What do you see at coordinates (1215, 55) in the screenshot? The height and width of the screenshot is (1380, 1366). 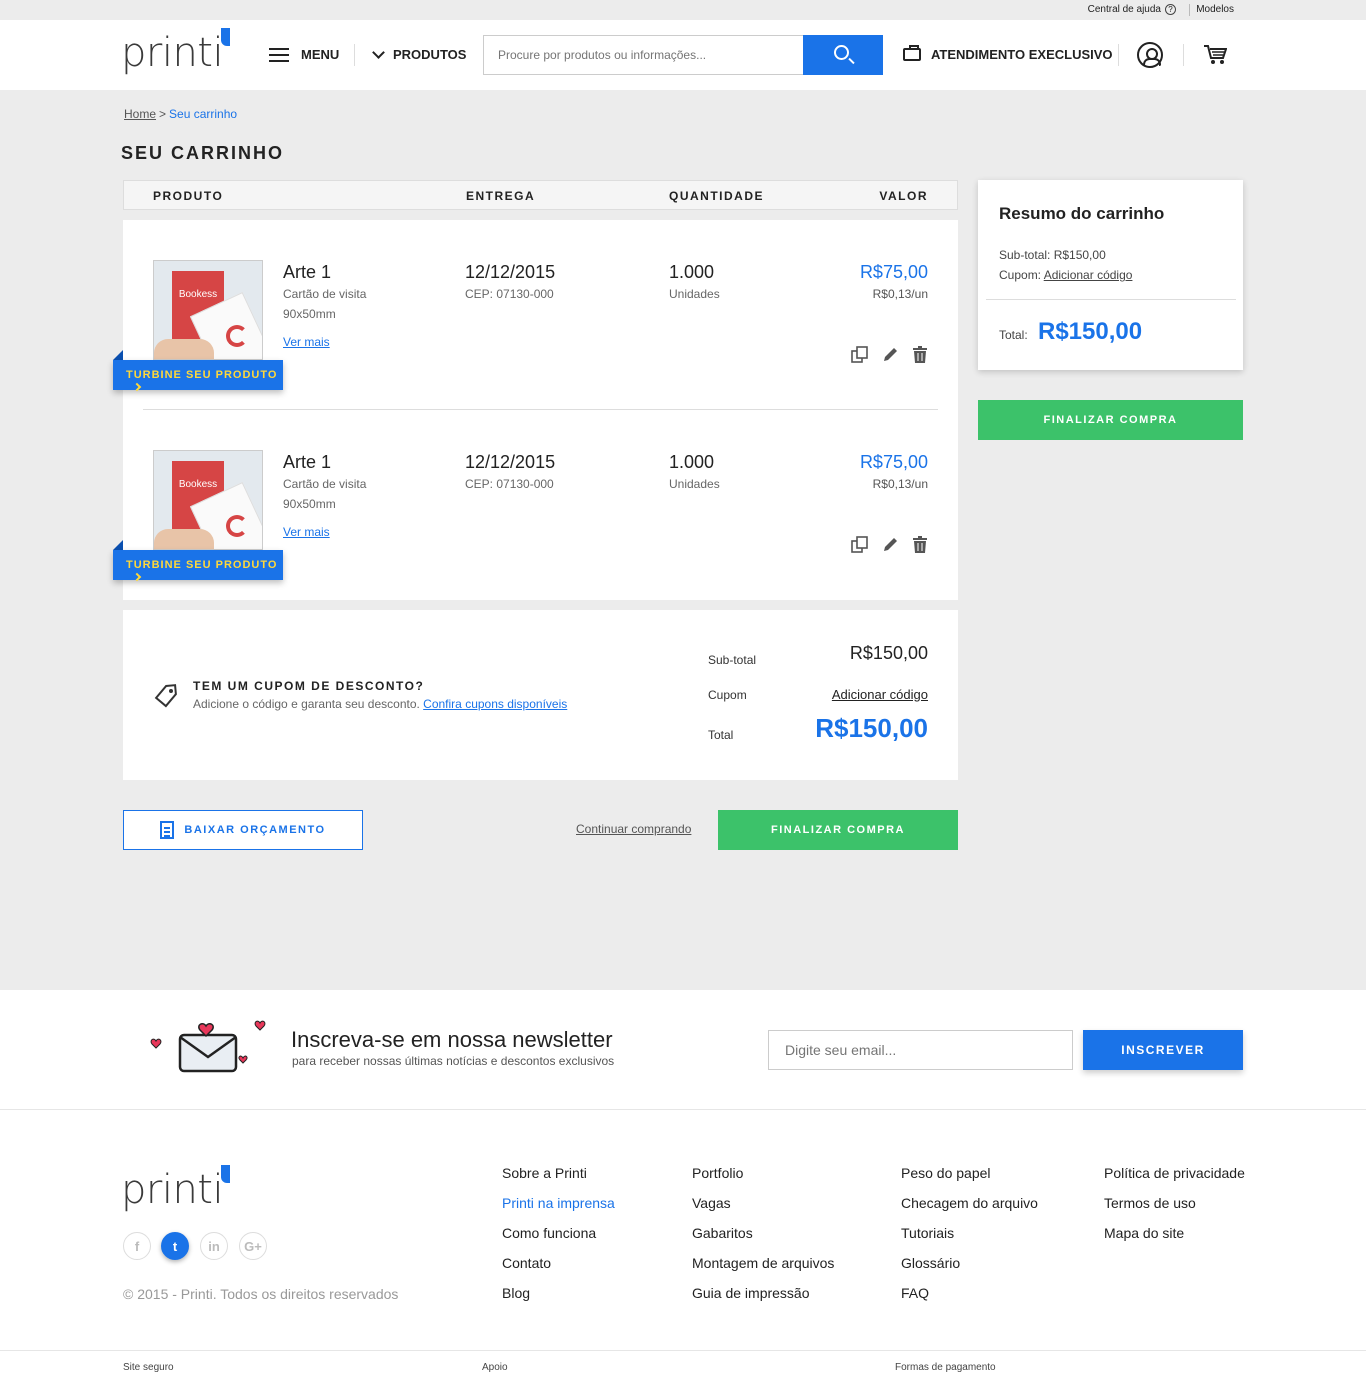 I see `cart-icon` at bounding box center [1215, 55].